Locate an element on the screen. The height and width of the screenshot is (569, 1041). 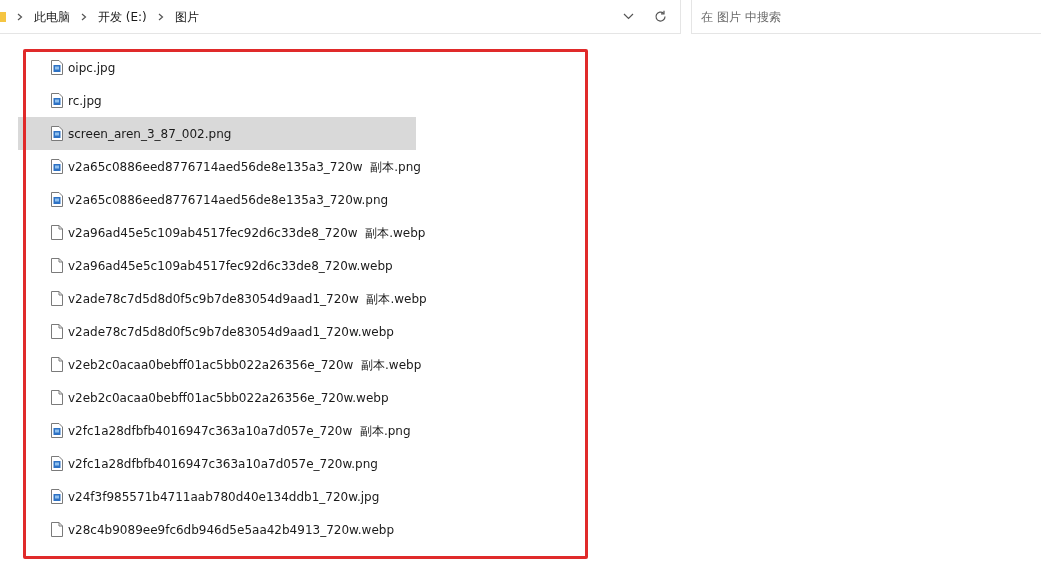
folder-icon is located at coordinates (3, 16).